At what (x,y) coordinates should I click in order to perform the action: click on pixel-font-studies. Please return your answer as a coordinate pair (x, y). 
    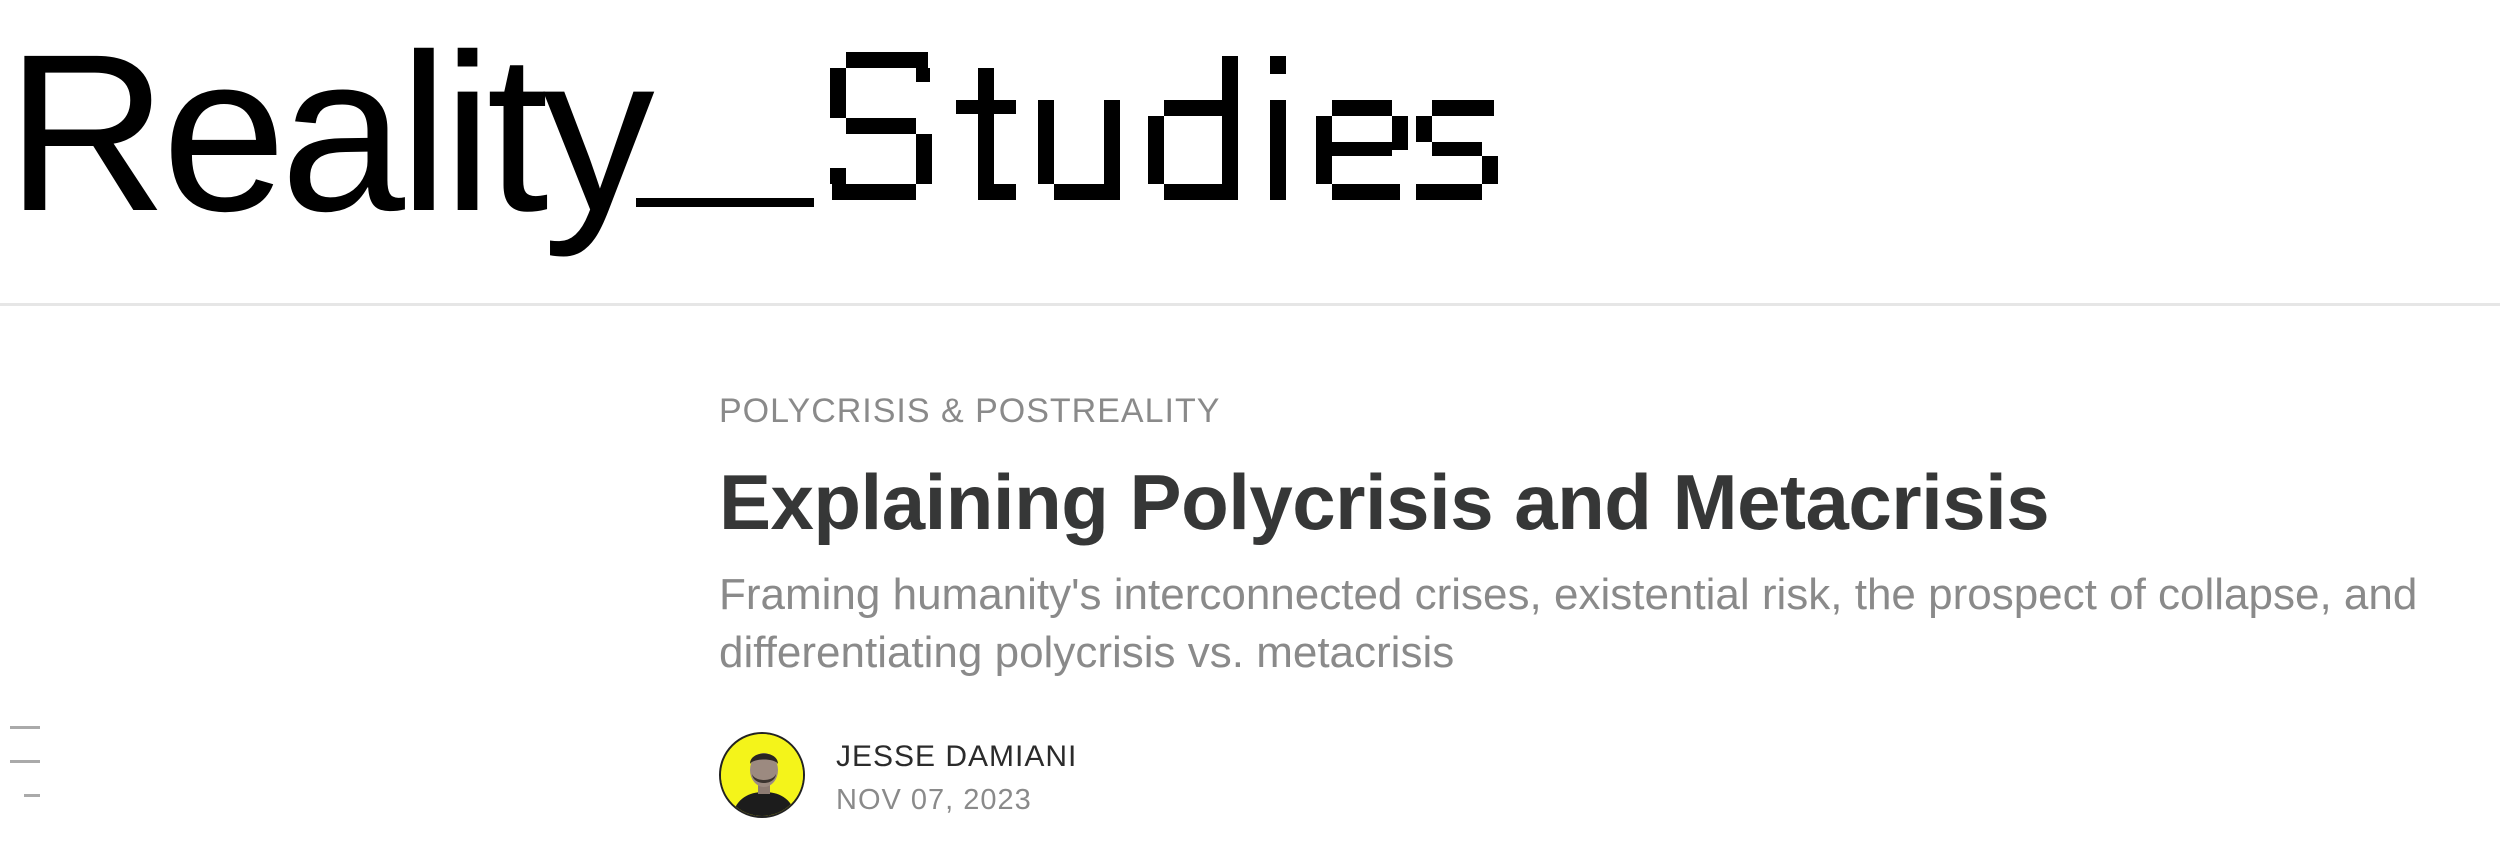
    Looking at the image, I should click on (1164, 126).